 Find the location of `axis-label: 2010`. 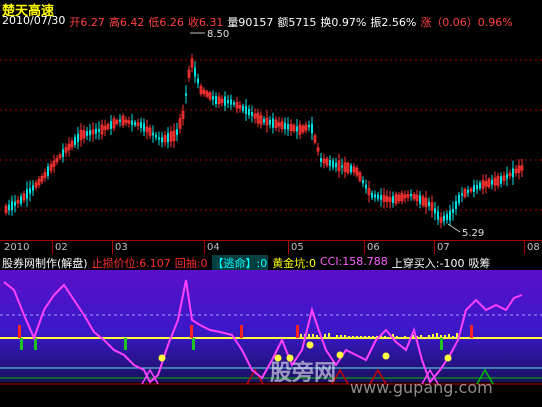

axis-label: 2010 is located at coordinates (17, 247).